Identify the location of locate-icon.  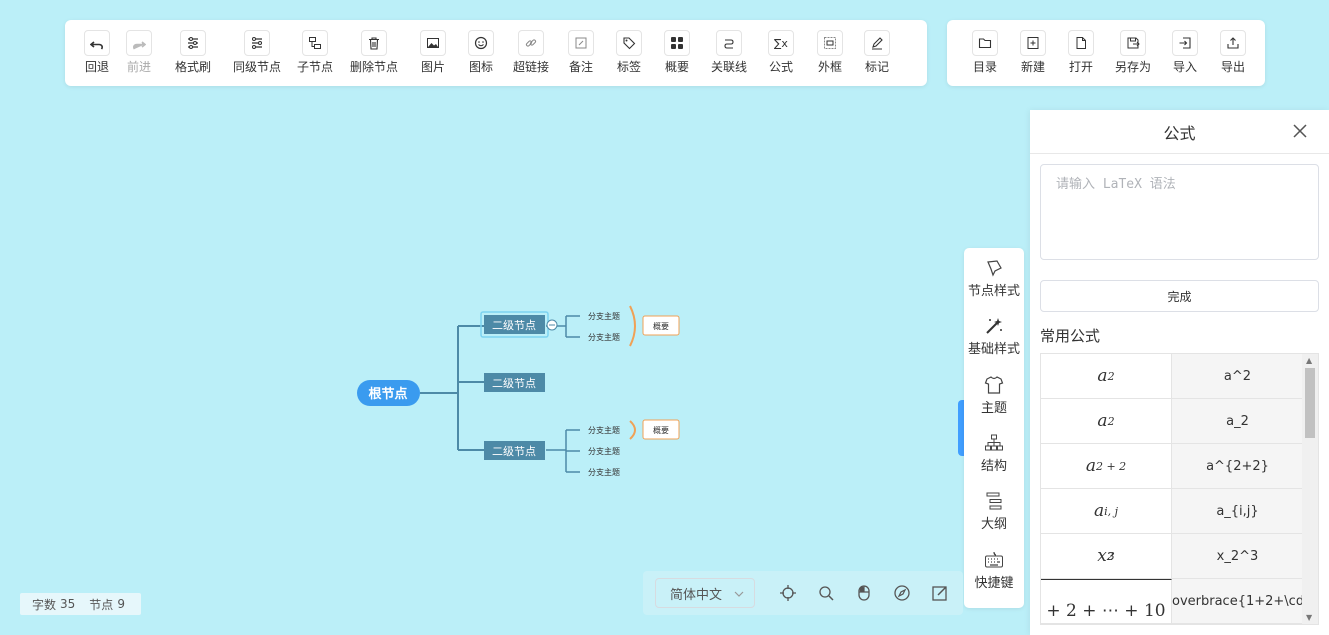
(788, 593).